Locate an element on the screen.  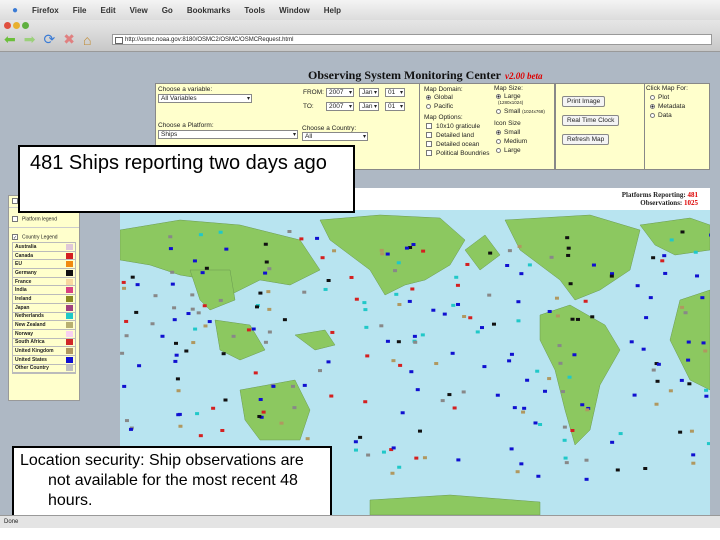
stop-icon: ✖ is located at coordinates (69, 39).